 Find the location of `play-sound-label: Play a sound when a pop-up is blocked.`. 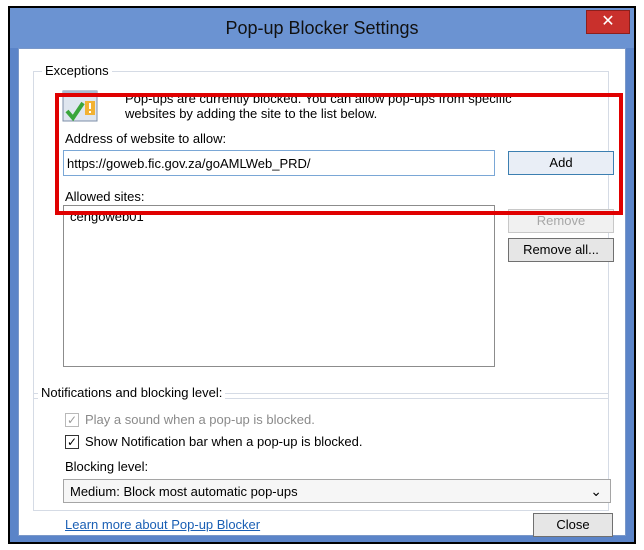

play-sound-label: Play a sound when a pop-up is blocked. is located at coordinates (200, 419).